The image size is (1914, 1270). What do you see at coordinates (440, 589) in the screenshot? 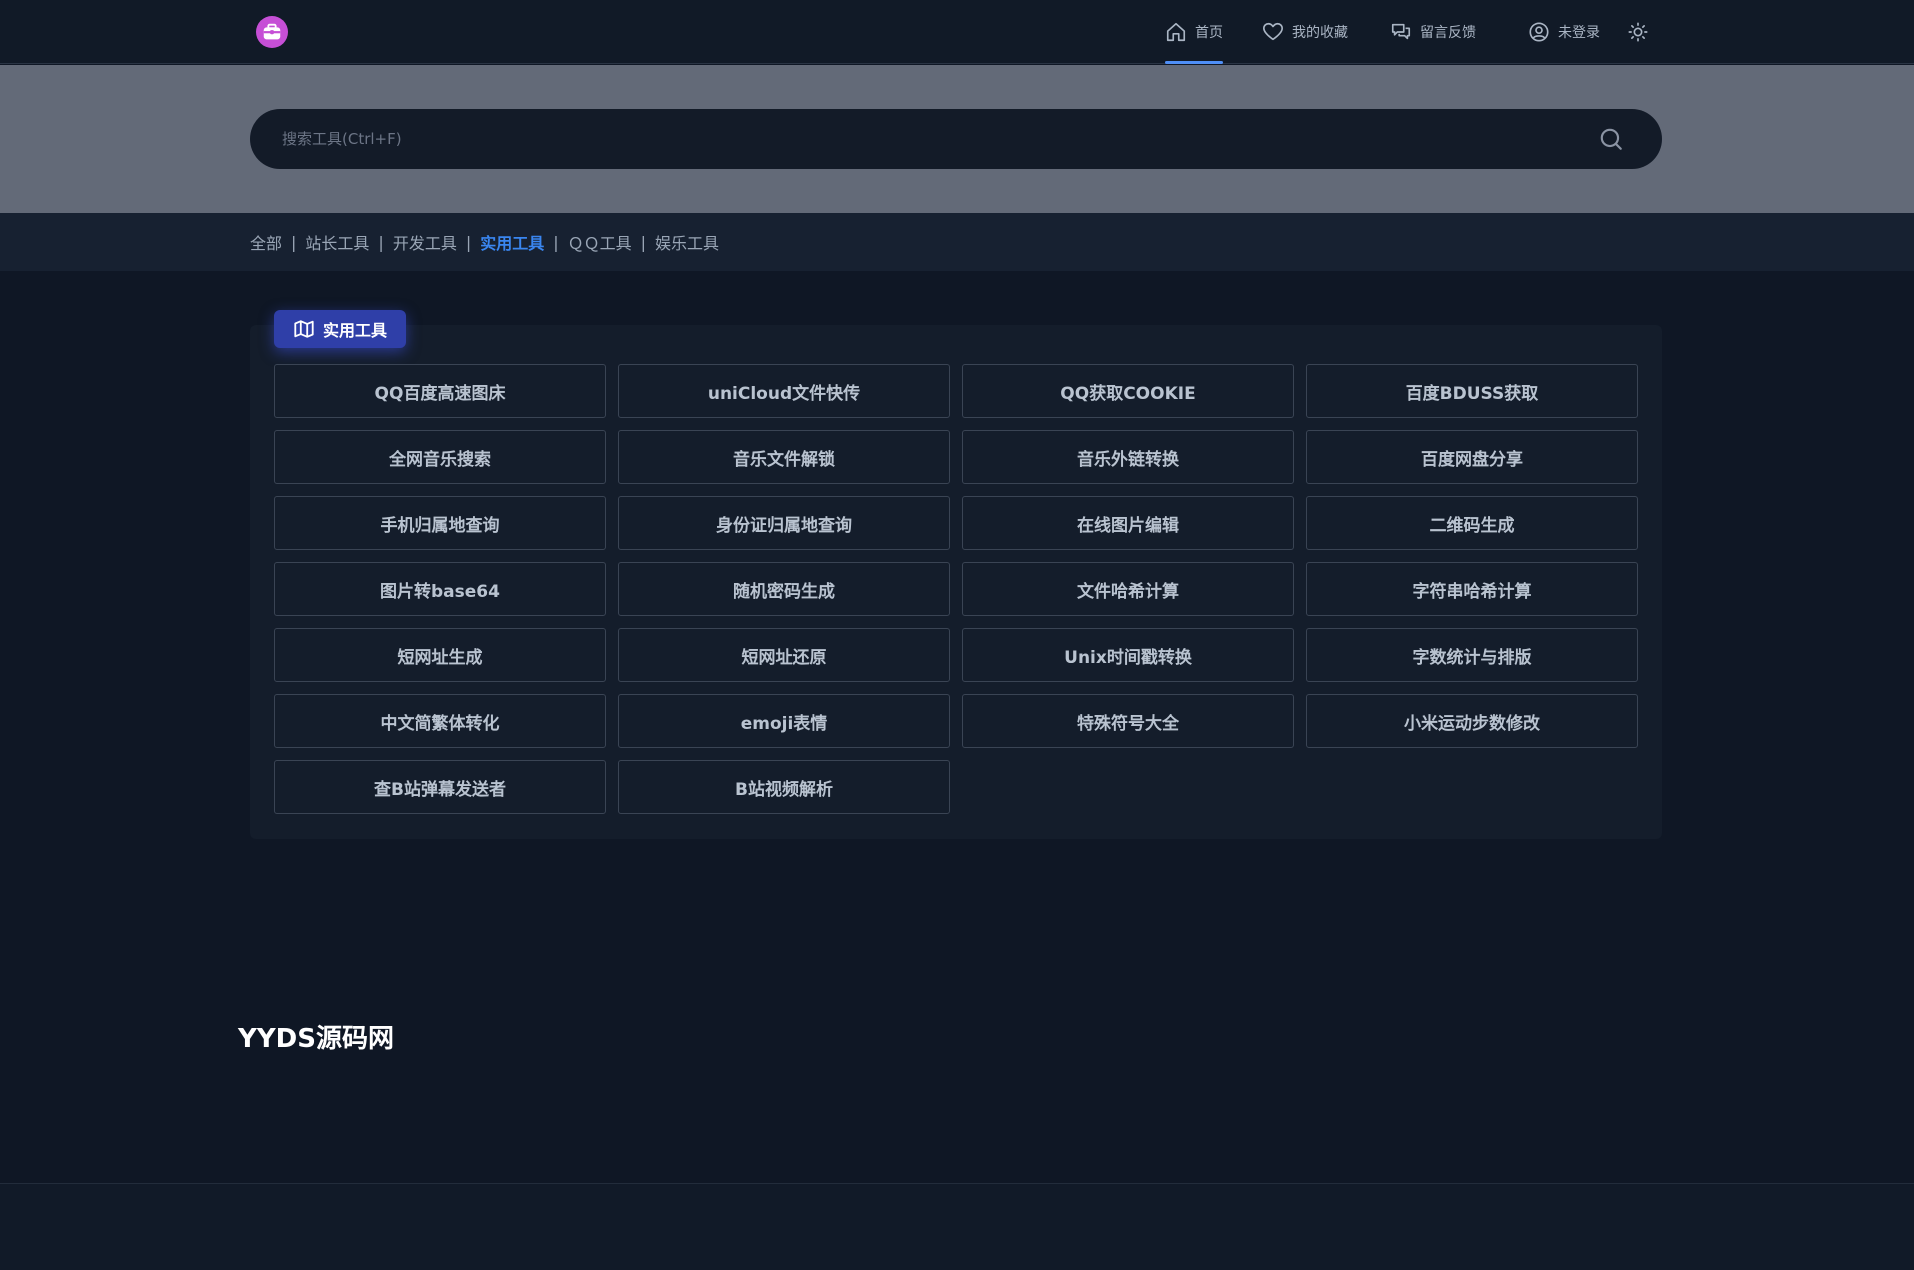
I see `tool-button: 图片转base64` at bounding box center [440, 589].